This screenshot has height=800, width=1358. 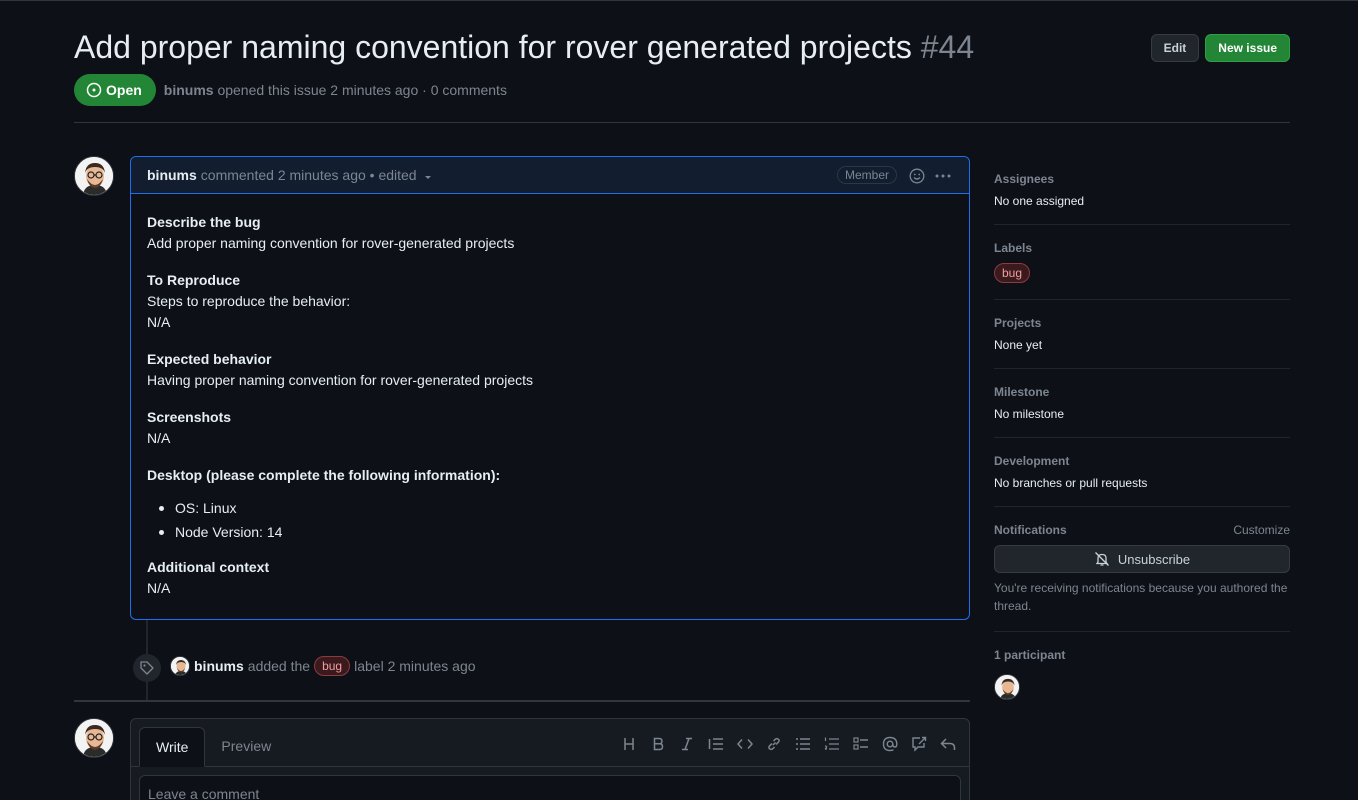 I want to click on unordered-list-icon, so click(x=803, y=744).